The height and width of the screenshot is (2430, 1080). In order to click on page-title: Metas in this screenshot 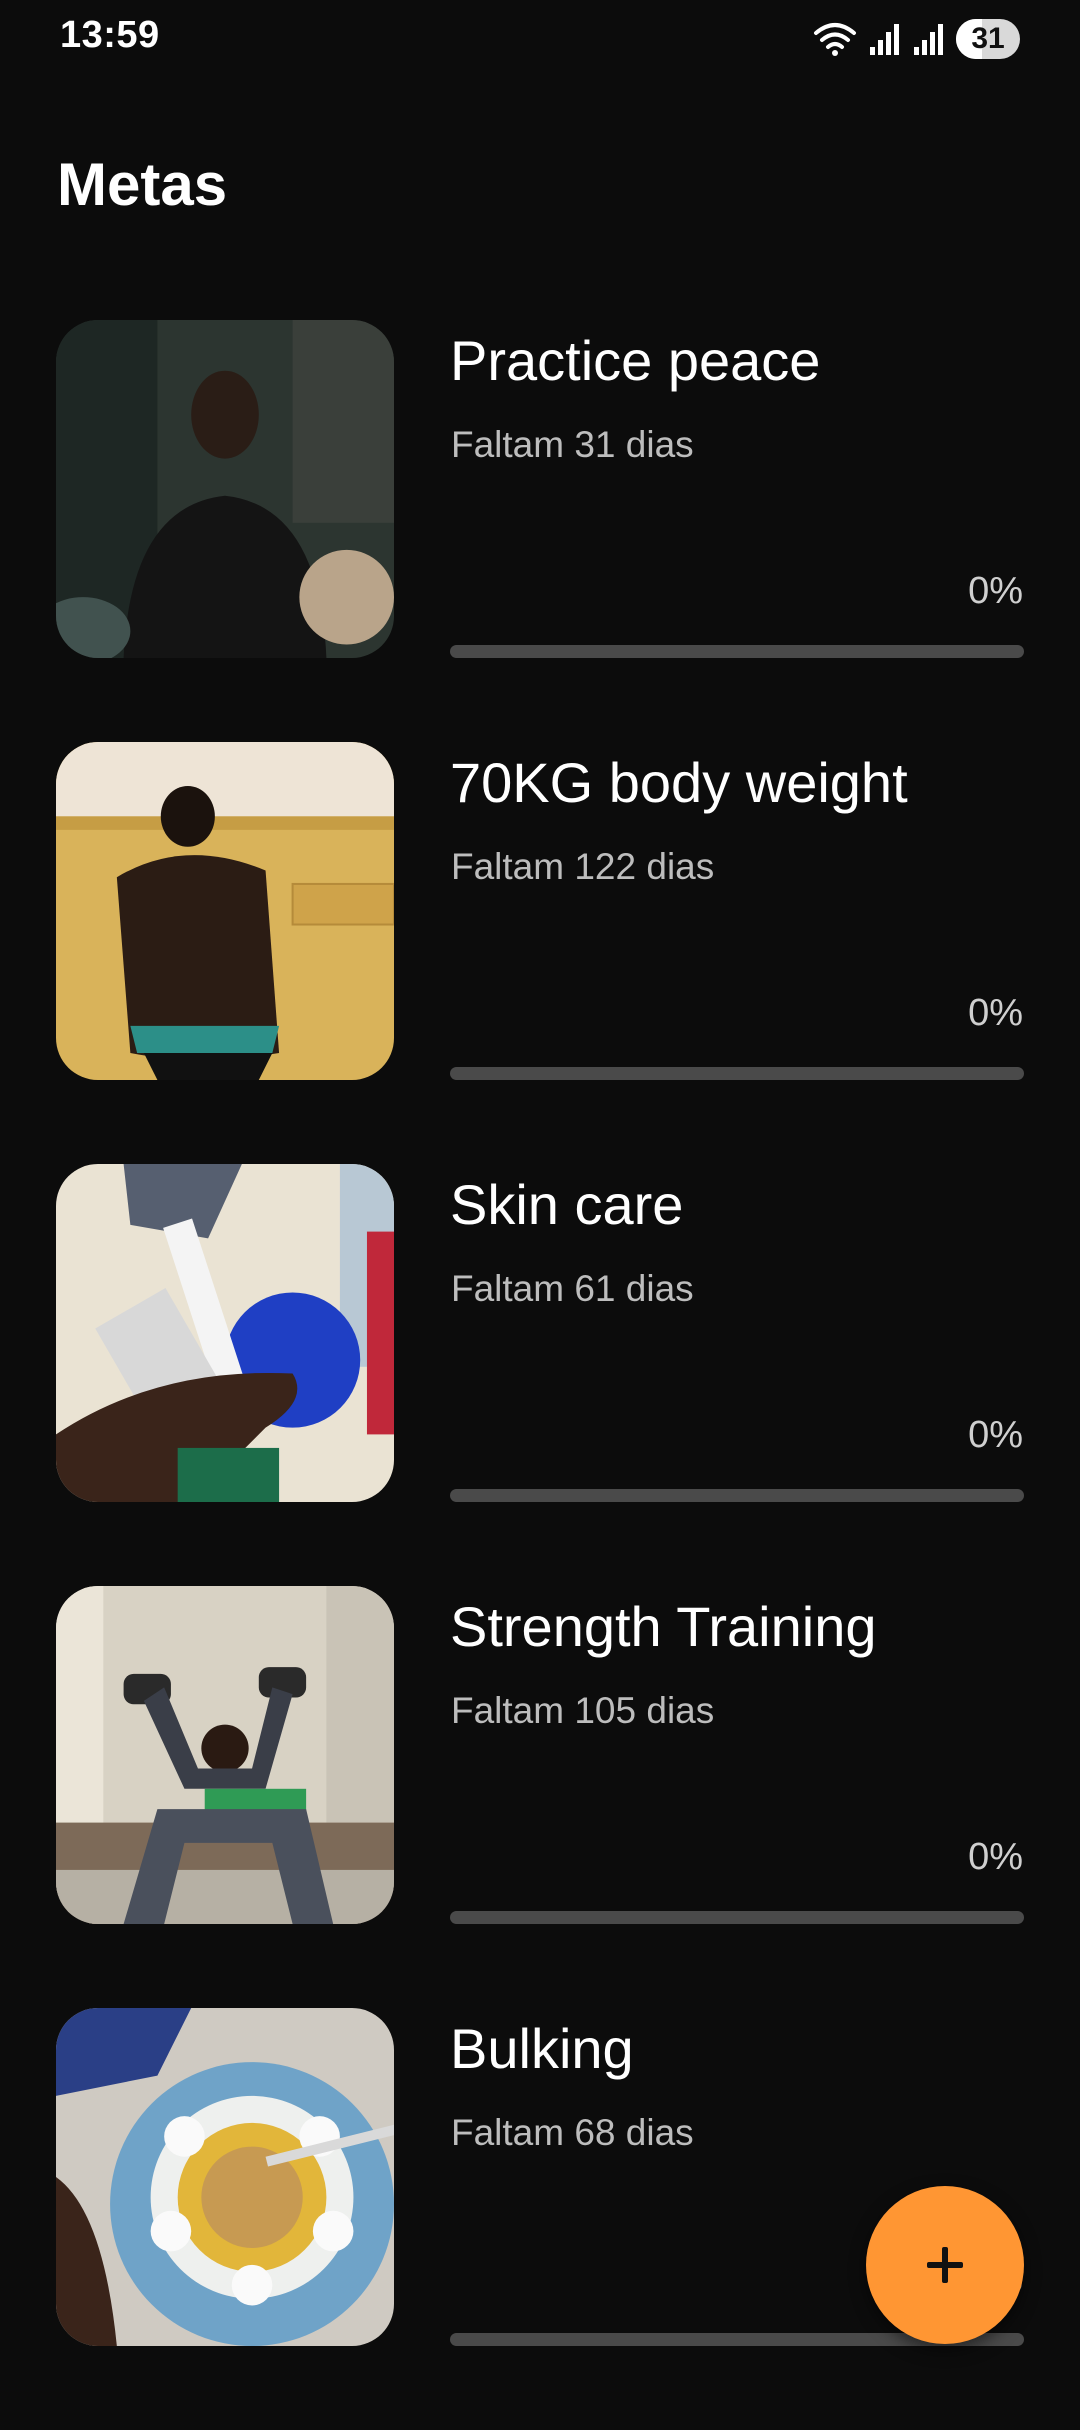, I will do `click(142, 184)`.